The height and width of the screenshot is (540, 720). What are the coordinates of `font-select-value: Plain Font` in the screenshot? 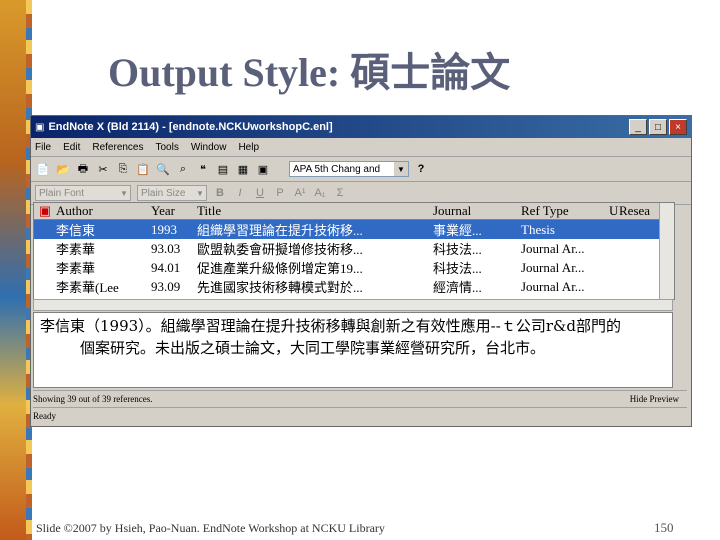 It's located at (62, 193).